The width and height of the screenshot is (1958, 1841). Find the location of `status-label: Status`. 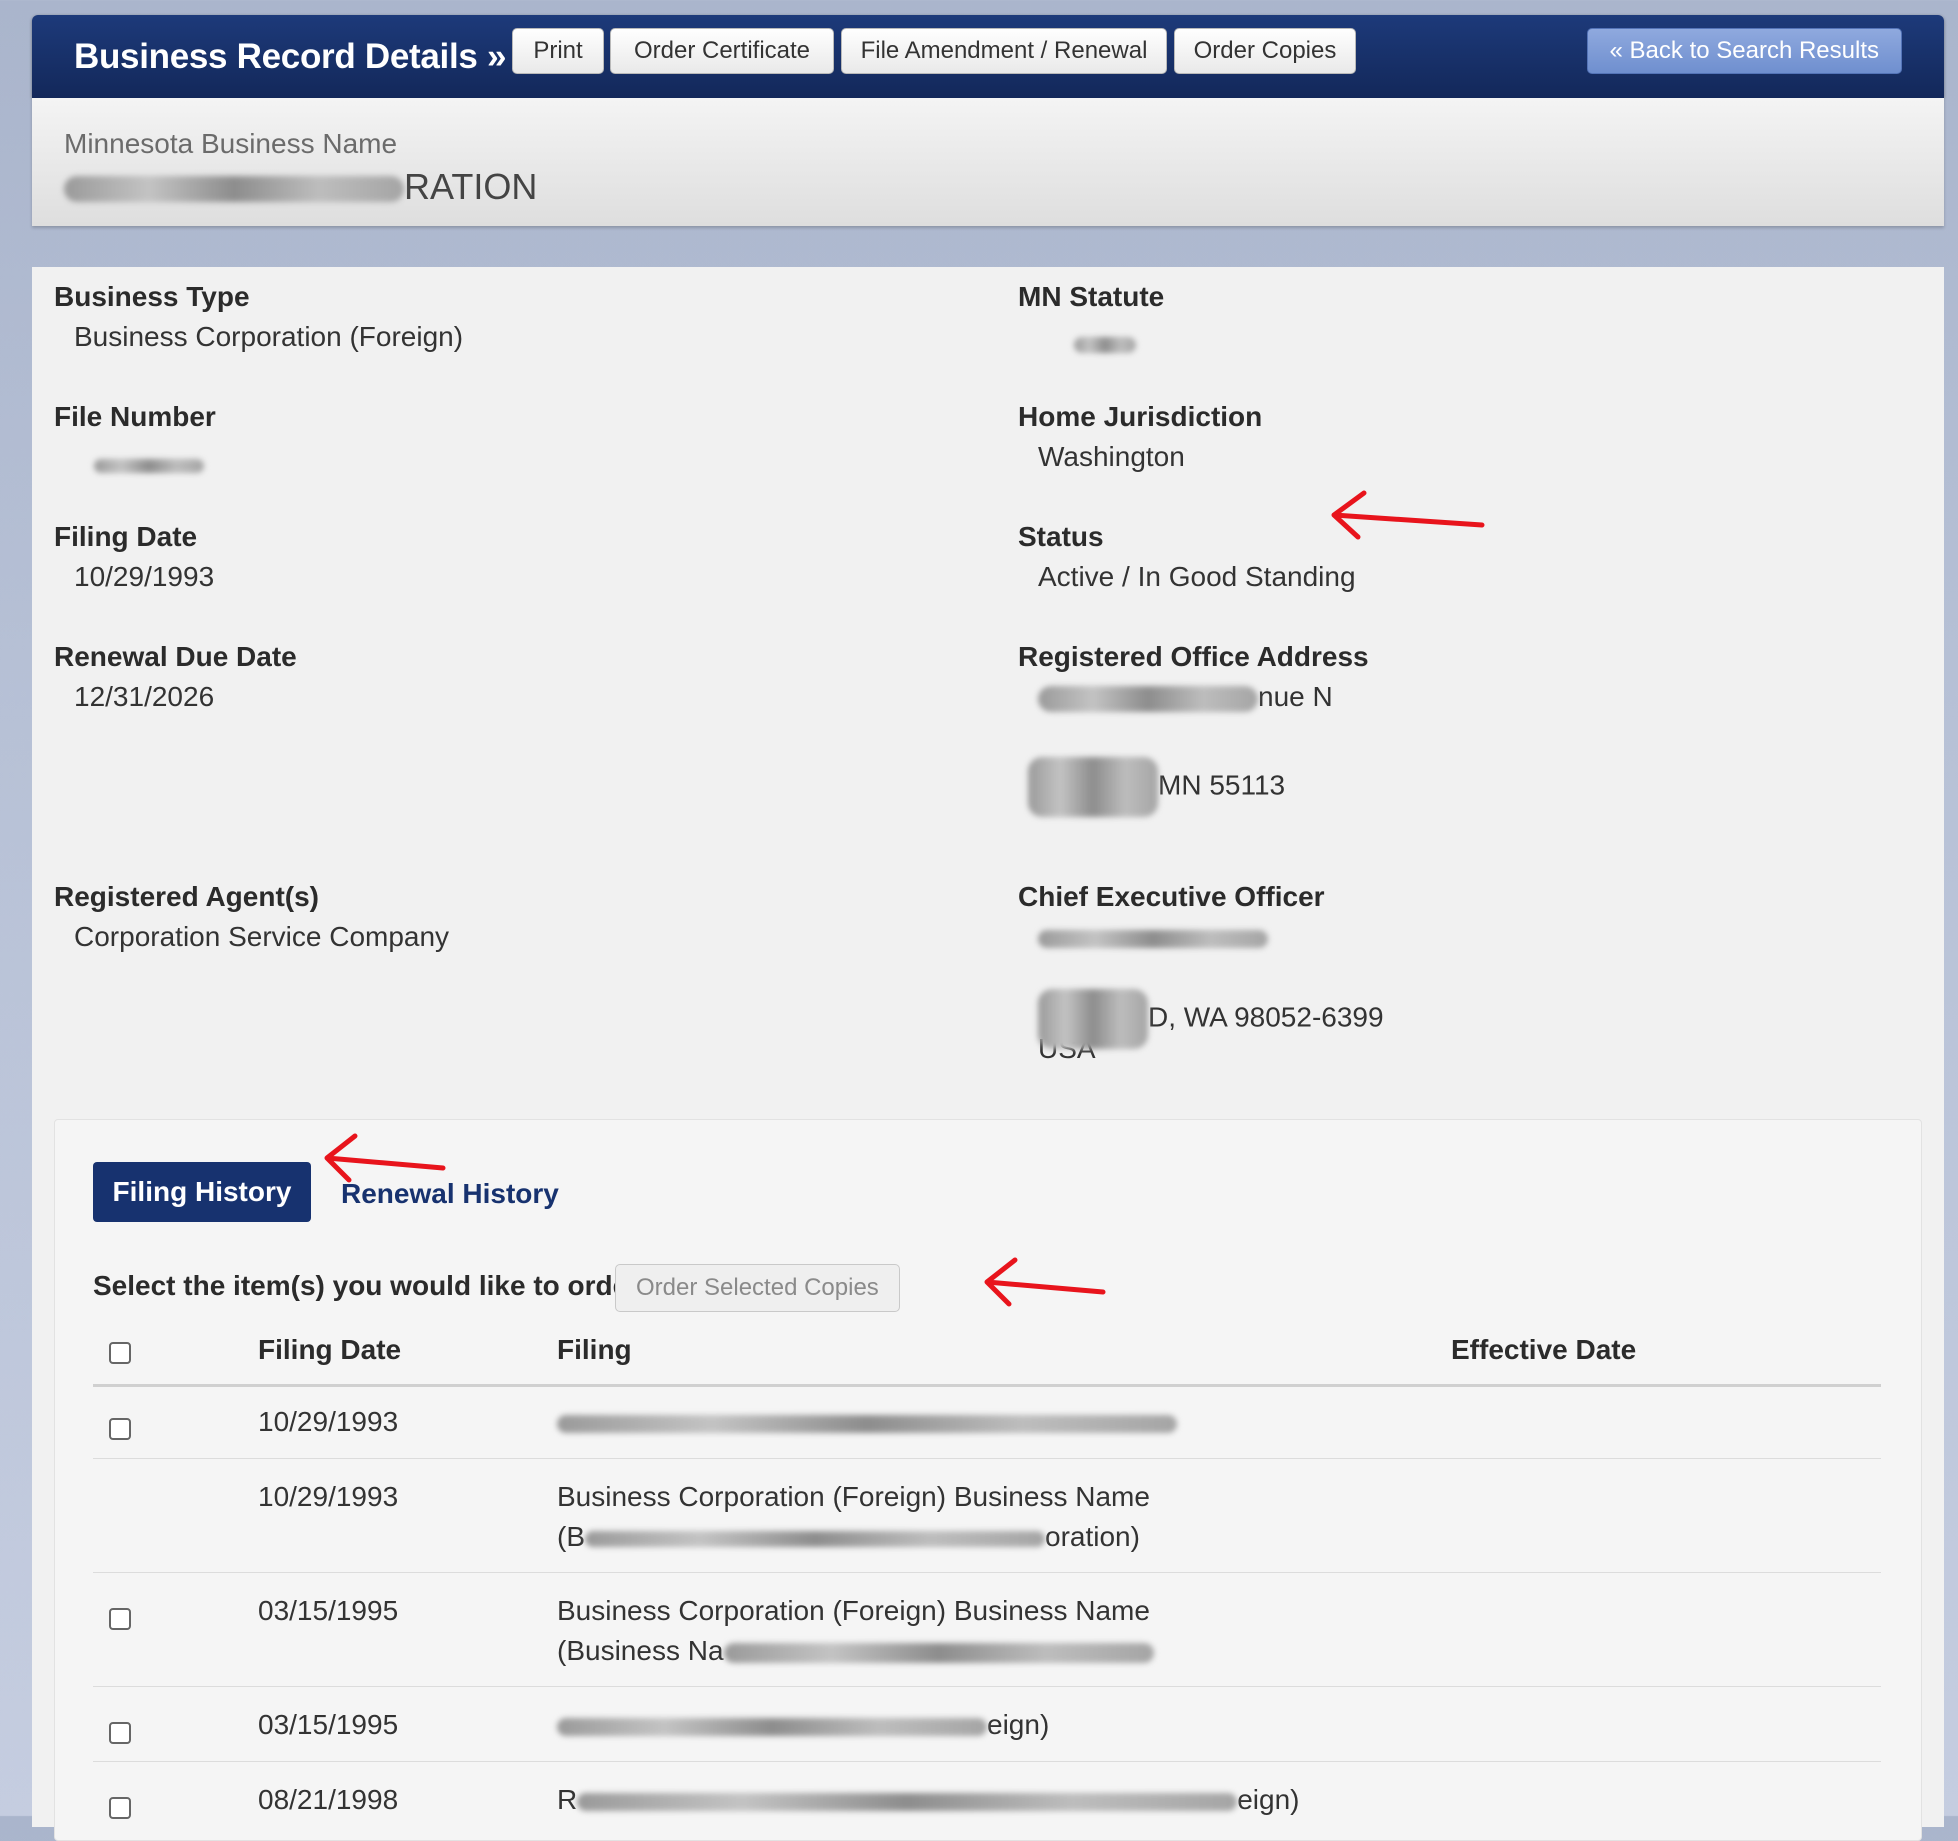

status-label: Status is located at coordinates (1061, 536).